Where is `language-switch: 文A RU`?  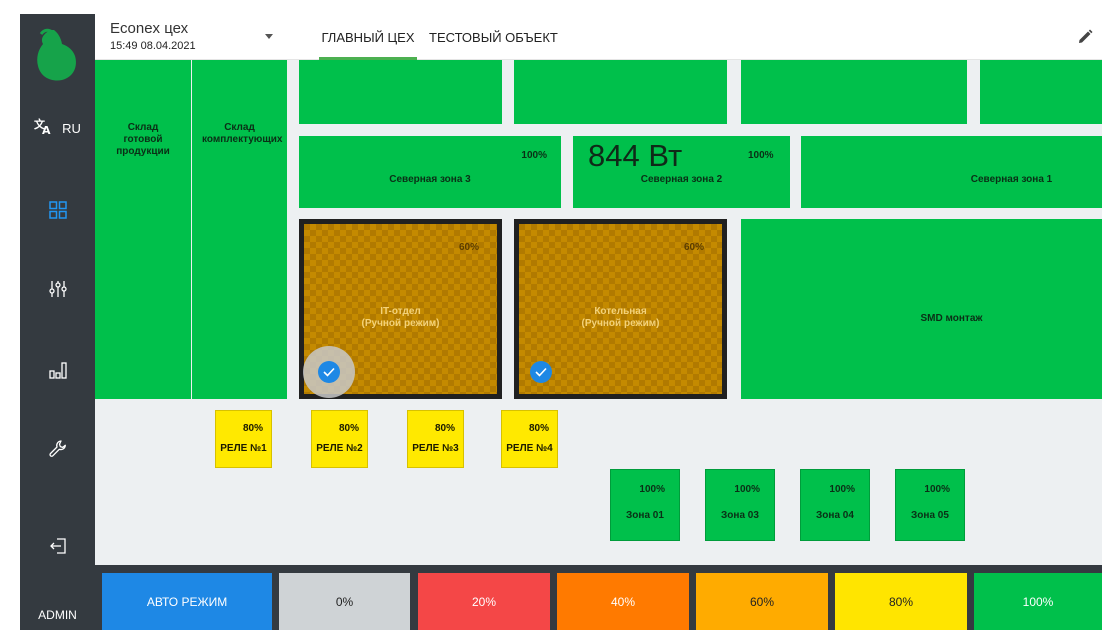 language-switch: 文A RU is located at coordinates (57, 128).